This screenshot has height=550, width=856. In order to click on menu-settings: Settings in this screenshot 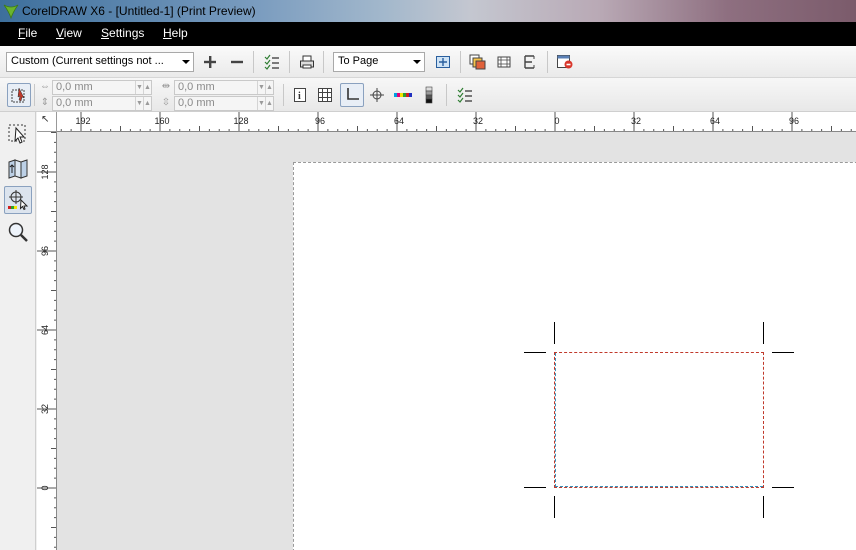, I will do `click(122, 33)`.